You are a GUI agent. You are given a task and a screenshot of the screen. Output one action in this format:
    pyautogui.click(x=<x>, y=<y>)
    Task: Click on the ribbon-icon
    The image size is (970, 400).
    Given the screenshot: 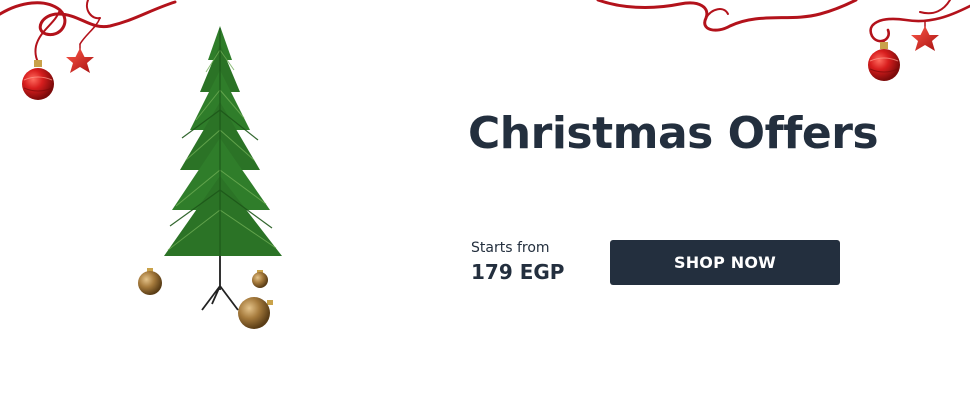 What is the action you would take?
    pyautogui.click(x=727, y=16)
    